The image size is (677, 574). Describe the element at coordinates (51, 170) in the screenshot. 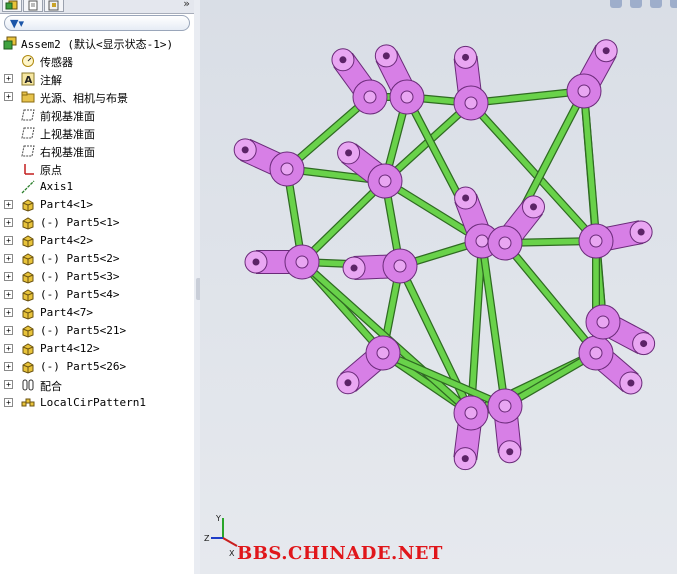

I see `tree-item-label: 原点` at that location.